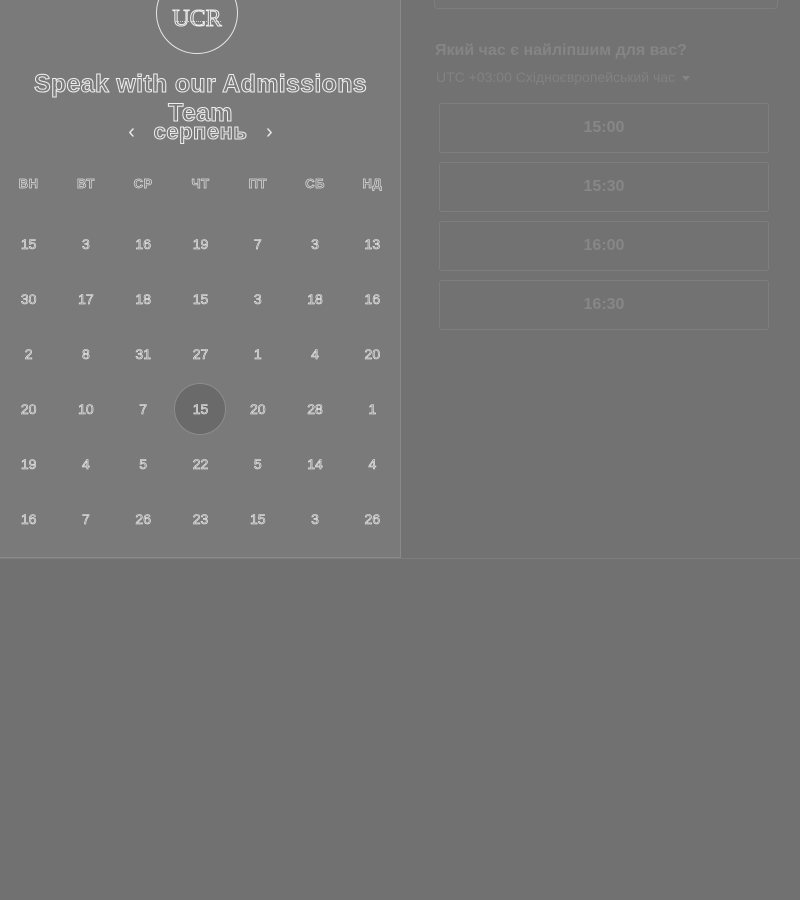 This screenshot has height=900, width=800. What do you see at coordinates (257, 184) in the screenshot?
I see `weekday-label: ПТ` at bounding box center [257, 184].